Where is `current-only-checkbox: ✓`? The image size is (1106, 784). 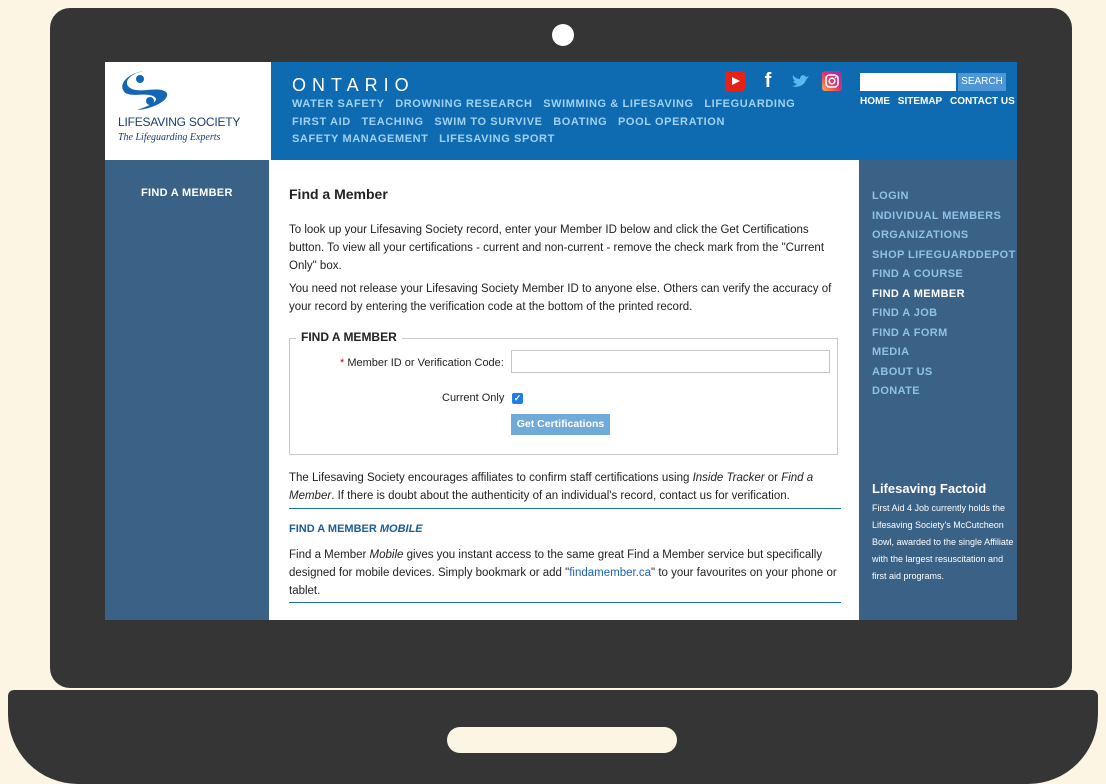 current-only-checkbox: ✓ is located at coordinates (517, 398).